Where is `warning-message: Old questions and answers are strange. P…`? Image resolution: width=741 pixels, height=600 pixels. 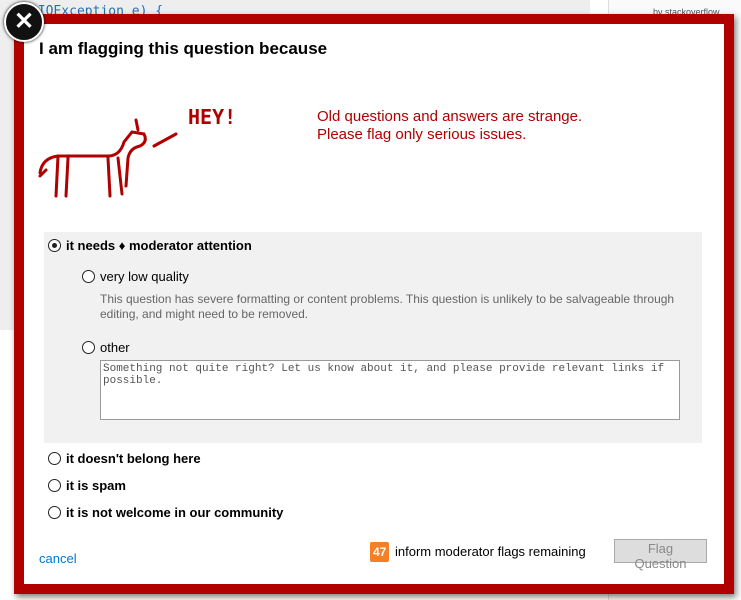
warning-message: Old questions and answers are strange. P… is located at coordinates (449, 126).